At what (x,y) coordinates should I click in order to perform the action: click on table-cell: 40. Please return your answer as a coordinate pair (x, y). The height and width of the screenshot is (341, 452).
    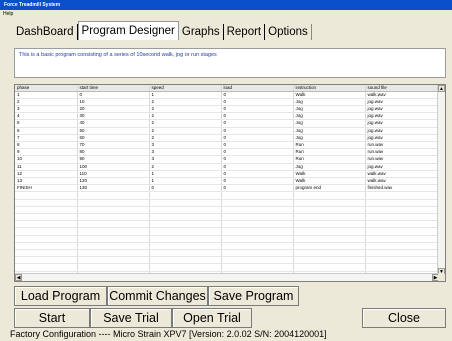
    Looking at the image, I should click on (113, 123).